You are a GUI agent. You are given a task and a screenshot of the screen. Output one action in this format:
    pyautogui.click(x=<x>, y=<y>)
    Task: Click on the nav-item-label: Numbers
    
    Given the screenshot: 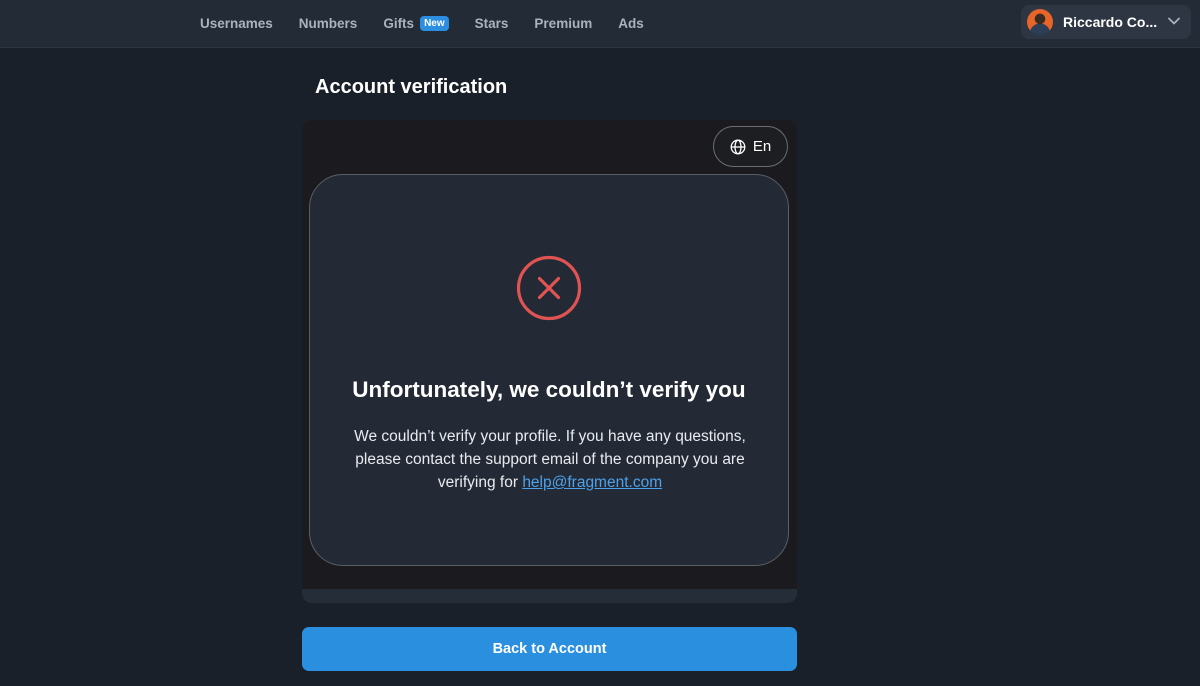 What is the action you would take?
    pyautogui.click(x=328, y=23)
    